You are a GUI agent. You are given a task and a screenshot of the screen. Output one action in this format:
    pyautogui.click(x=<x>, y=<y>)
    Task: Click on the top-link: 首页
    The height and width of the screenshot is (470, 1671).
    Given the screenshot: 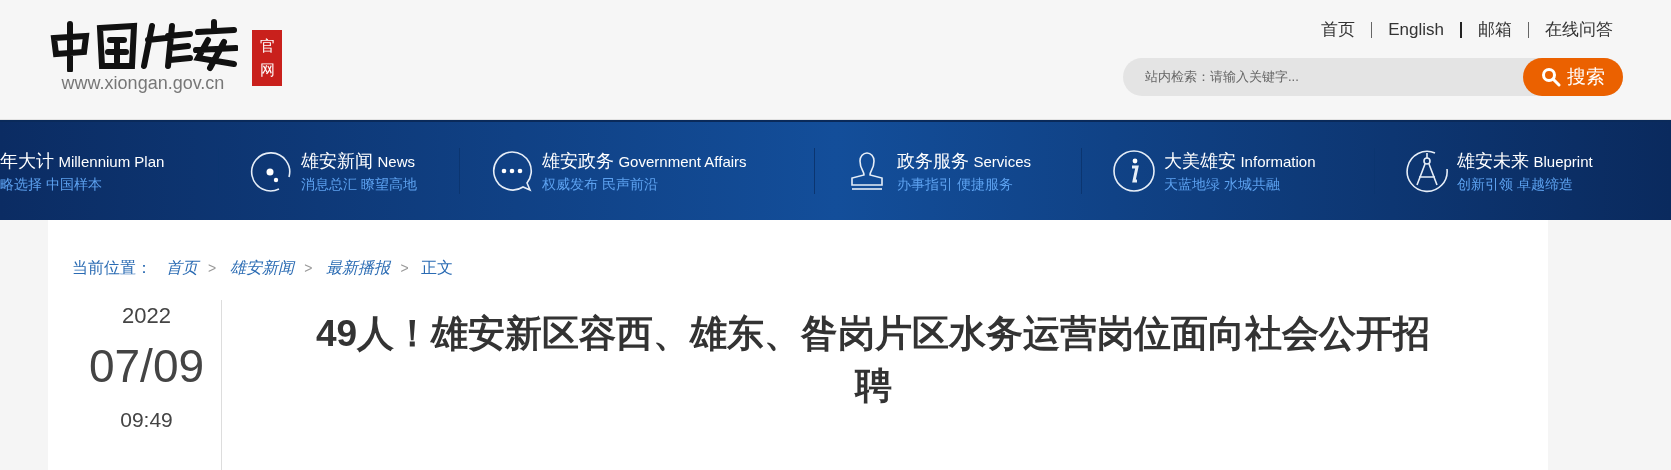 What is the action you would take?
    pyautogui.click(x=1338, y=30)
    